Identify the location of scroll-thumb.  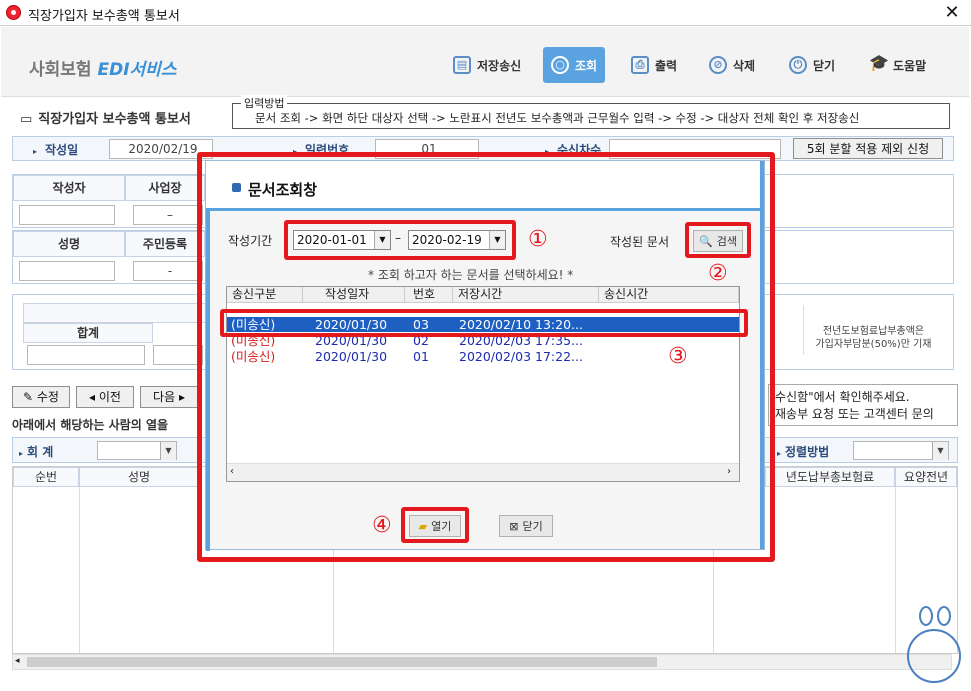
(342, 662).